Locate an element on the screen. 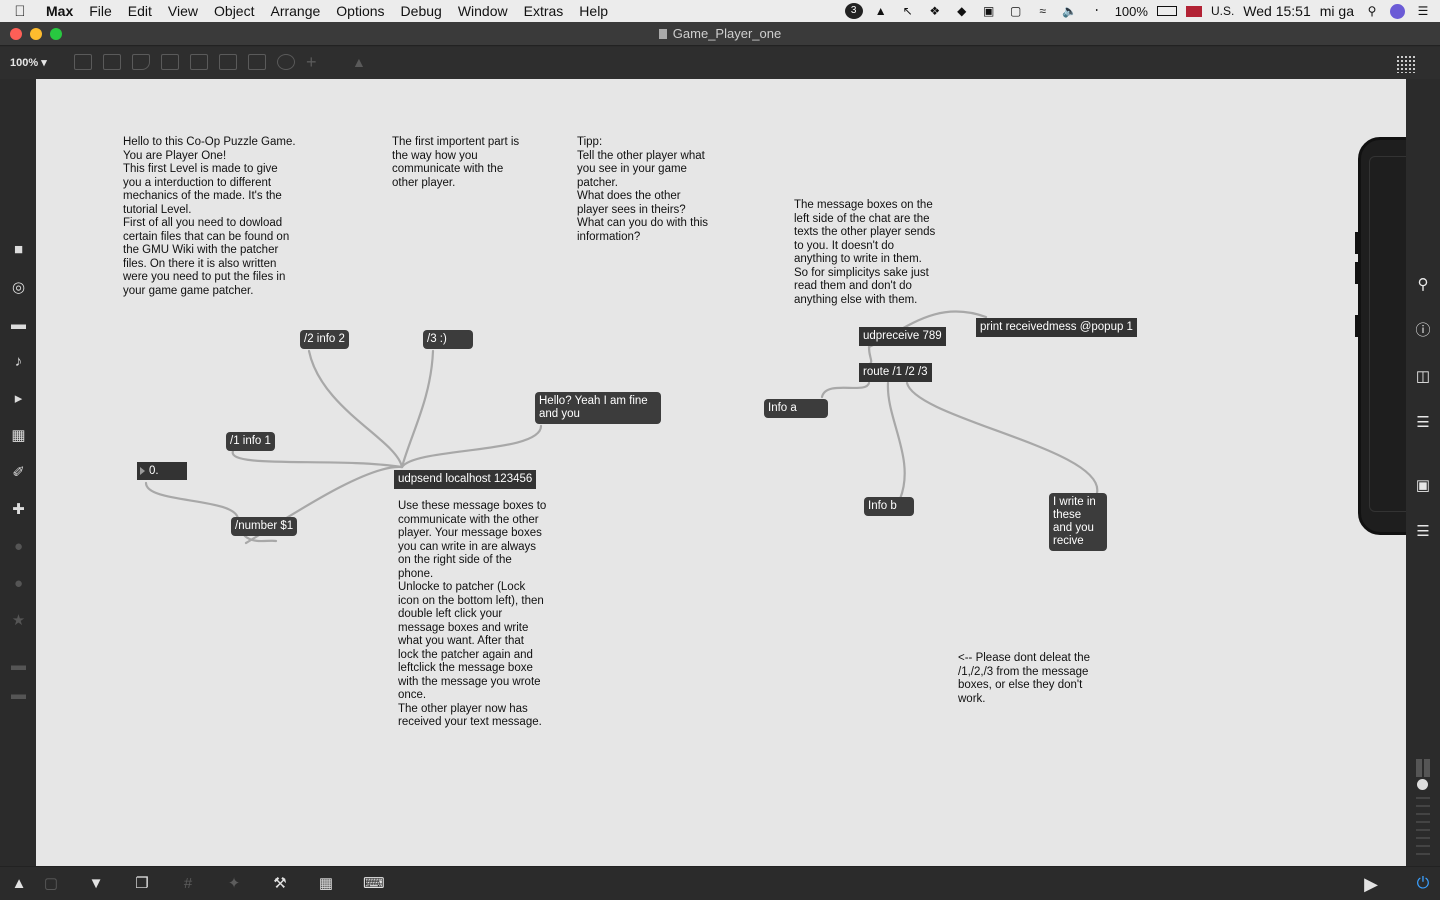  image-icon: ▦ is located at coordinates (18, 435).